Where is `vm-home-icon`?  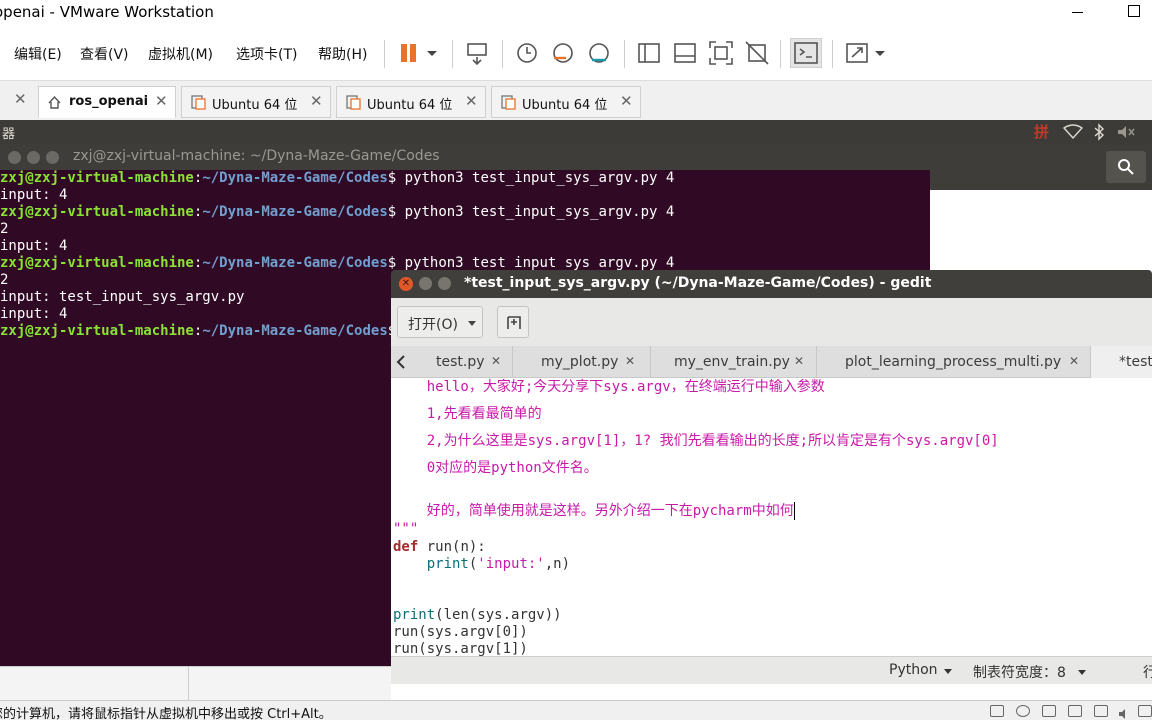
vm-home-icon is located at coordinates (54, 102).